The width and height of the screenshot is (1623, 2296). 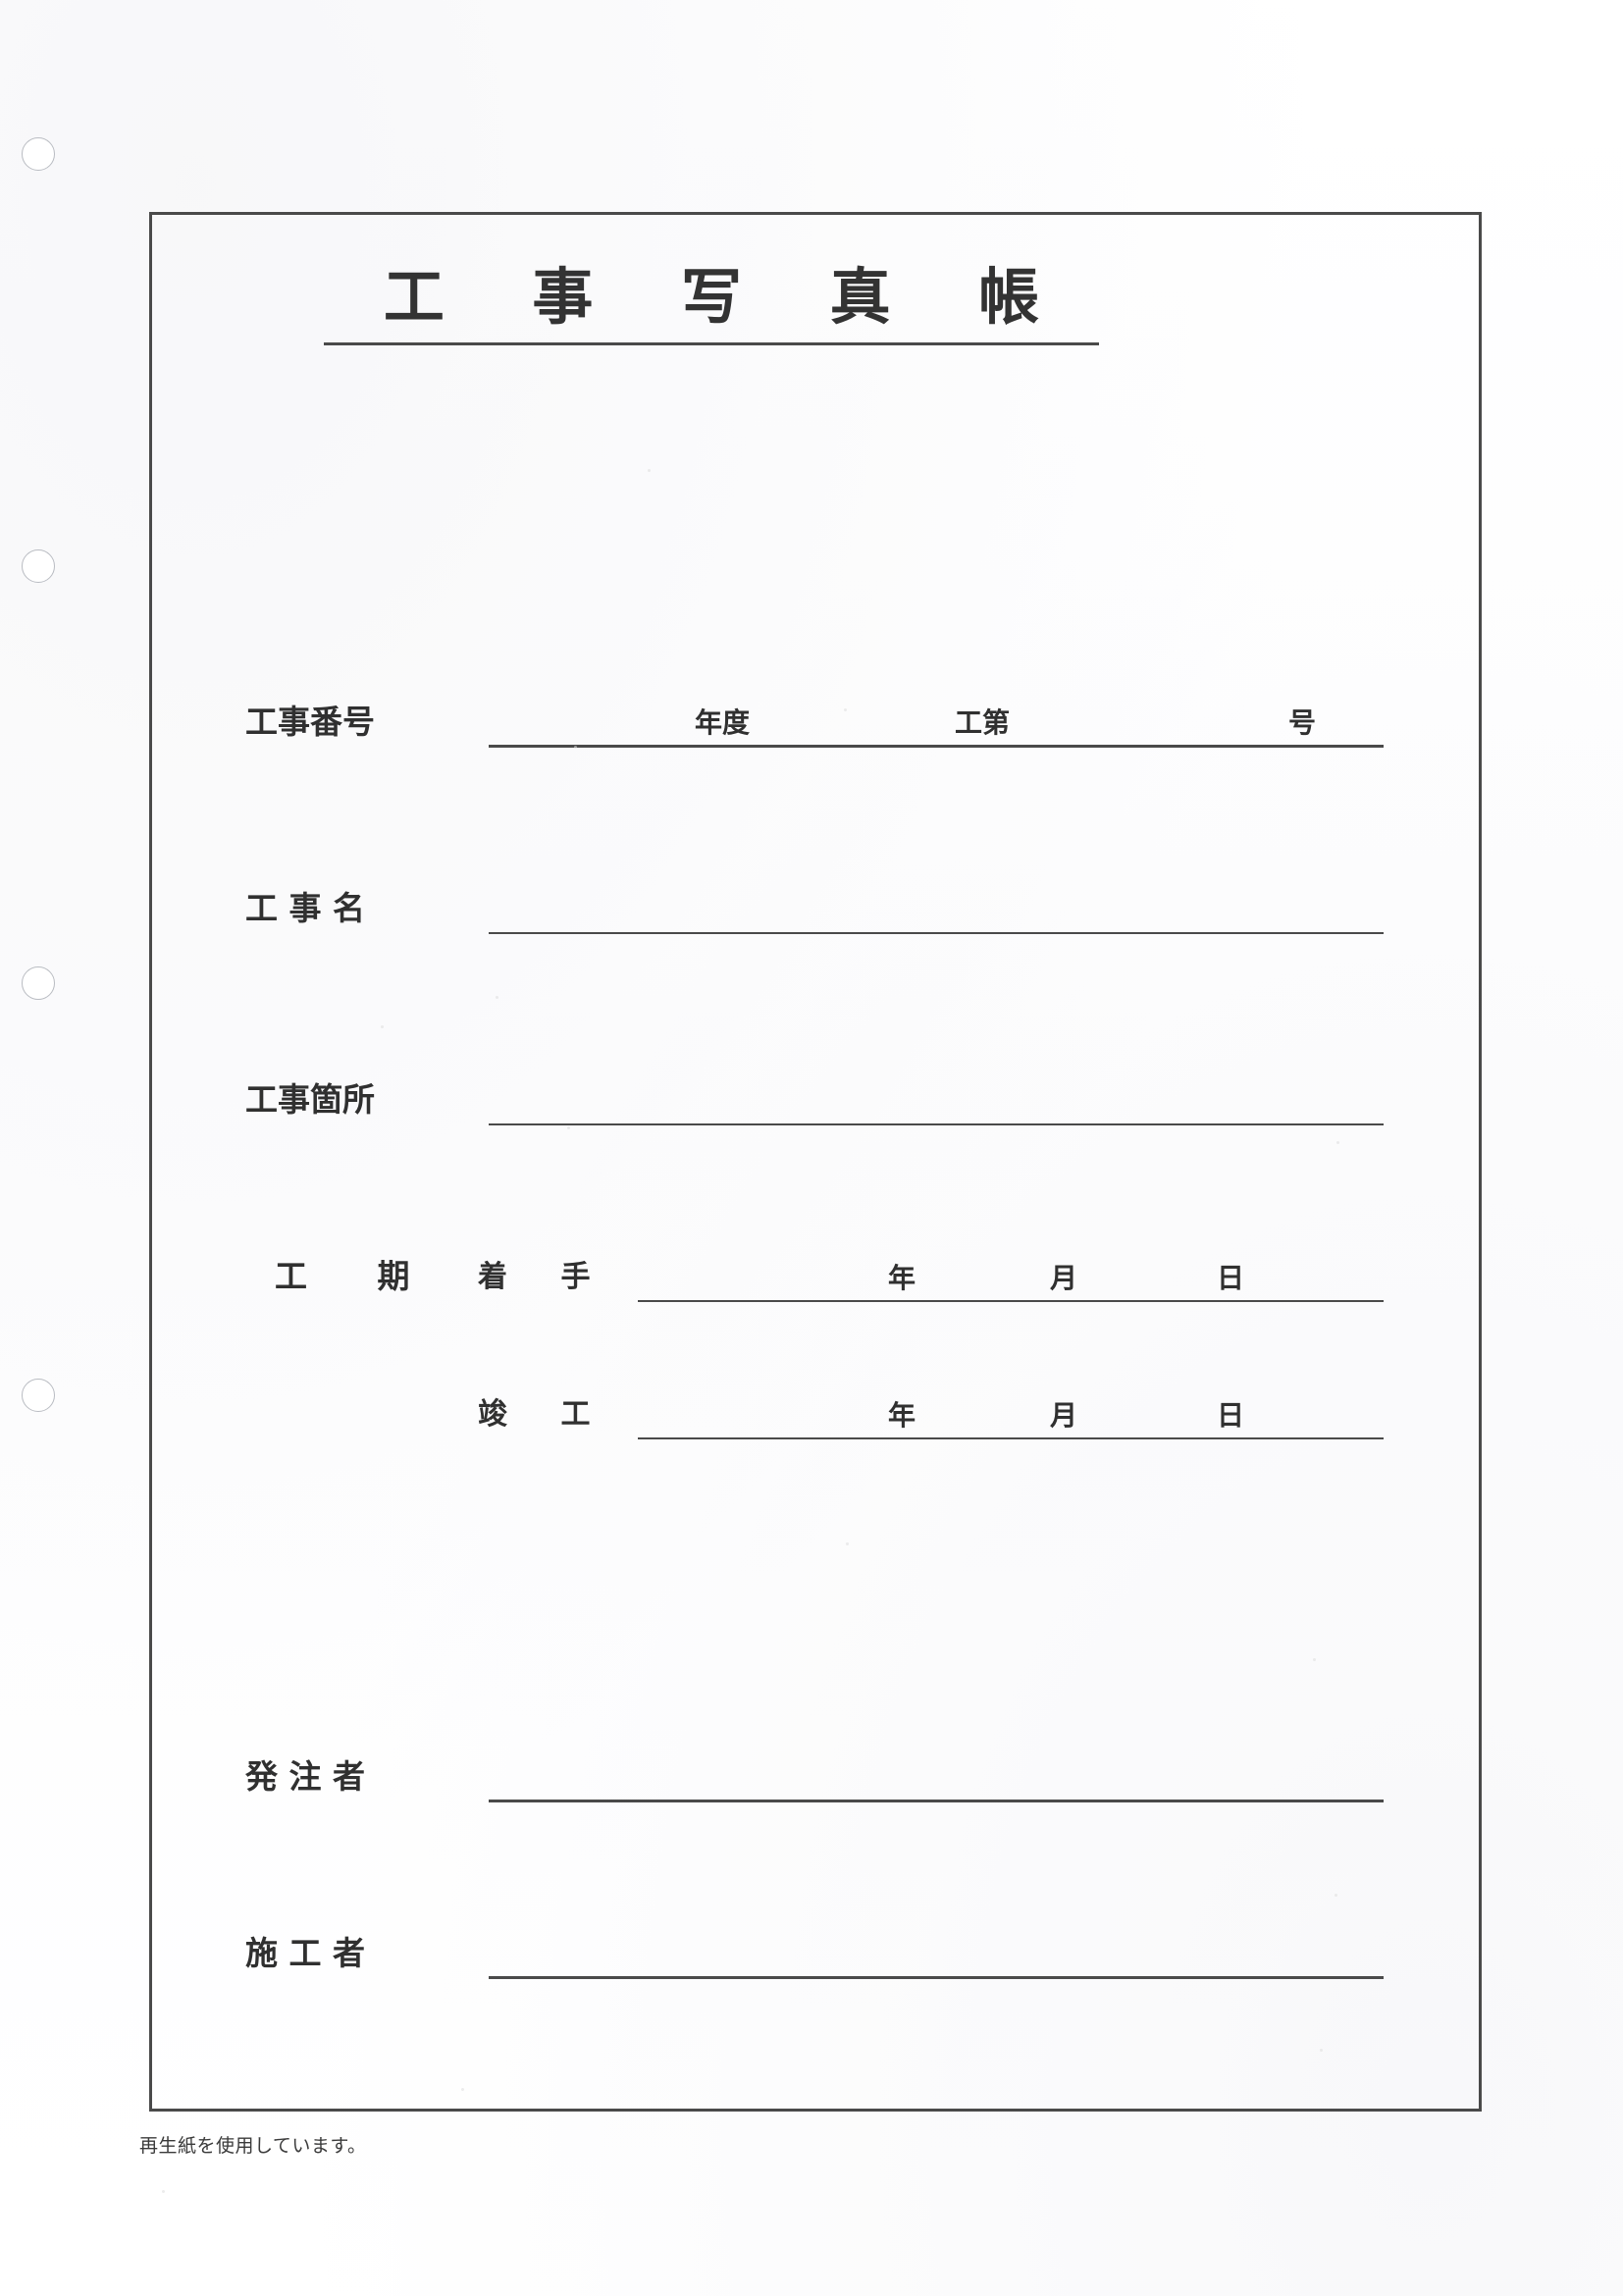 I want to click on input-client, so click(x=936, y=1772).